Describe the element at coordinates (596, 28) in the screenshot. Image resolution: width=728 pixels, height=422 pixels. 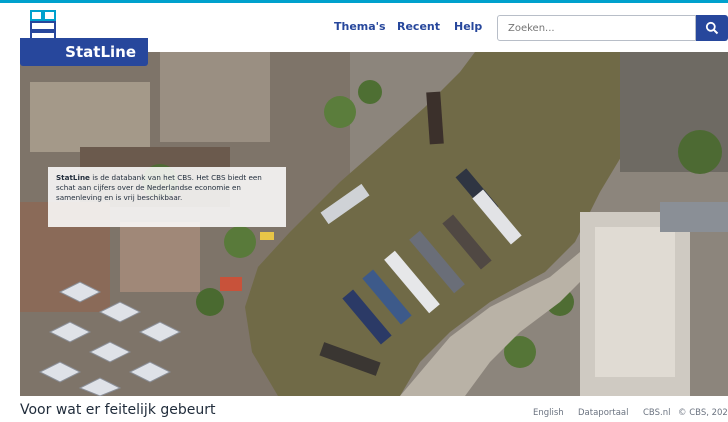
I see `search-input` at that location.